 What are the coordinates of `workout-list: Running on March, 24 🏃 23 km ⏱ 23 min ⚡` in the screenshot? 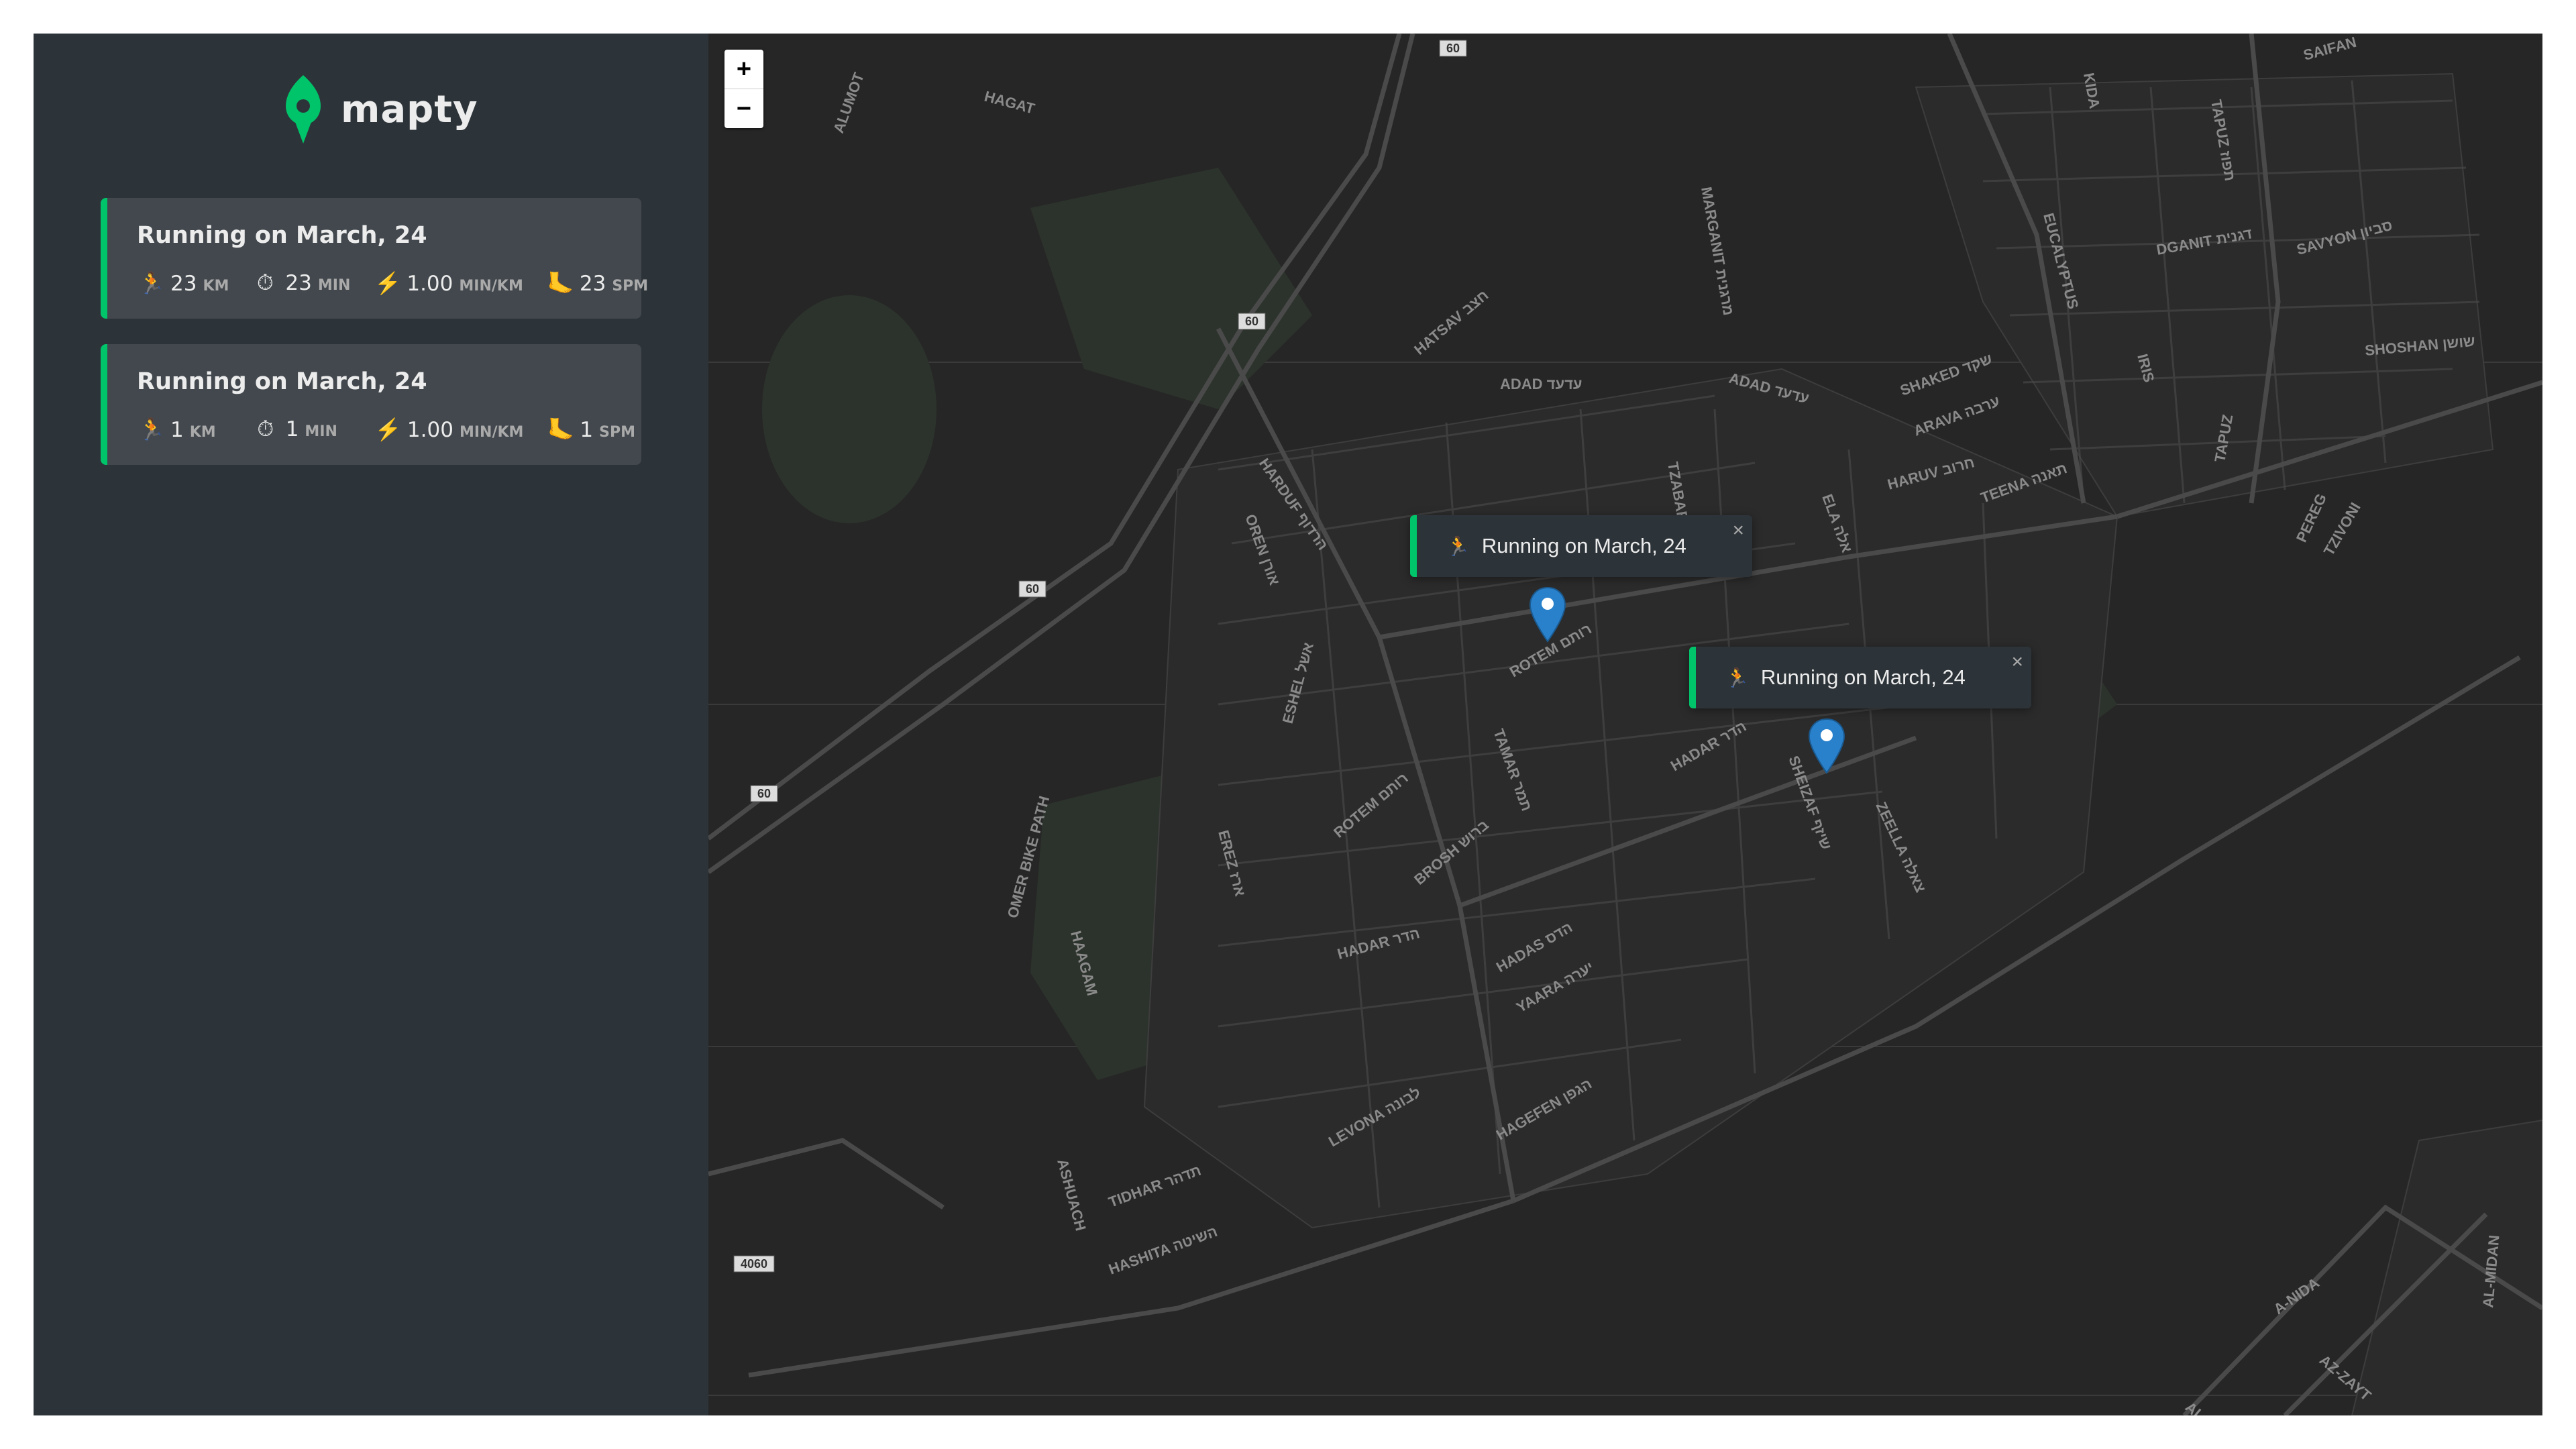 It's located at (374, 344).